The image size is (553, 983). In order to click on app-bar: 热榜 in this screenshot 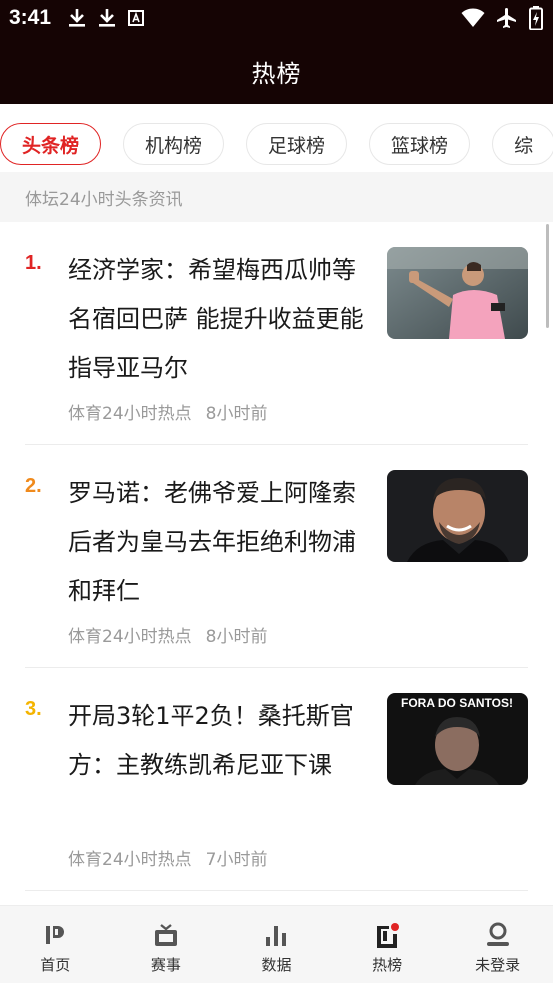, I will do `click(276, 71)`.